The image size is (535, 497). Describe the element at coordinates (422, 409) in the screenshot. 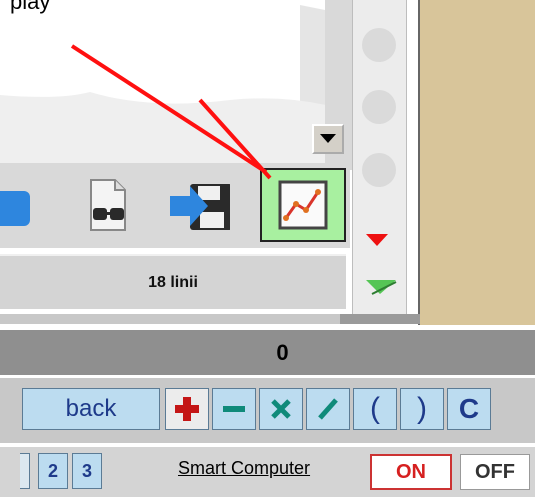

I see `close-paren-button: )` at that location.